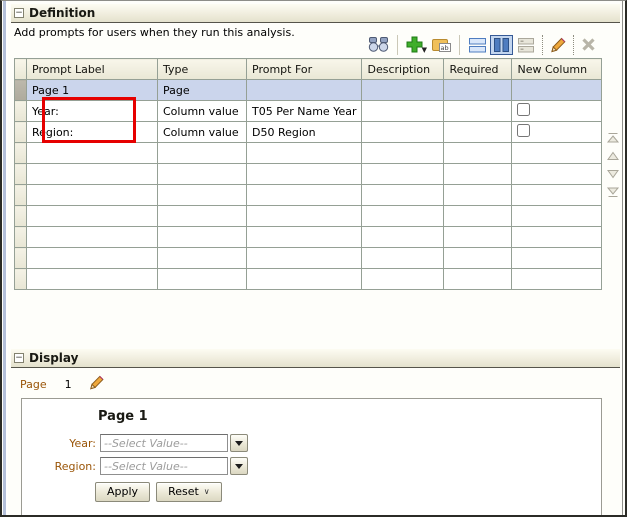  Describe the element at coordinates (164, 443) in the screenshot. I see `year-select-input` at that location.